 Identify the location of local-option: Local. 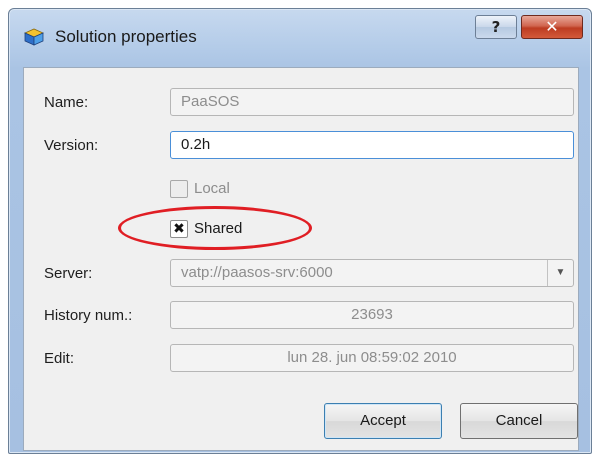
(215, 190).